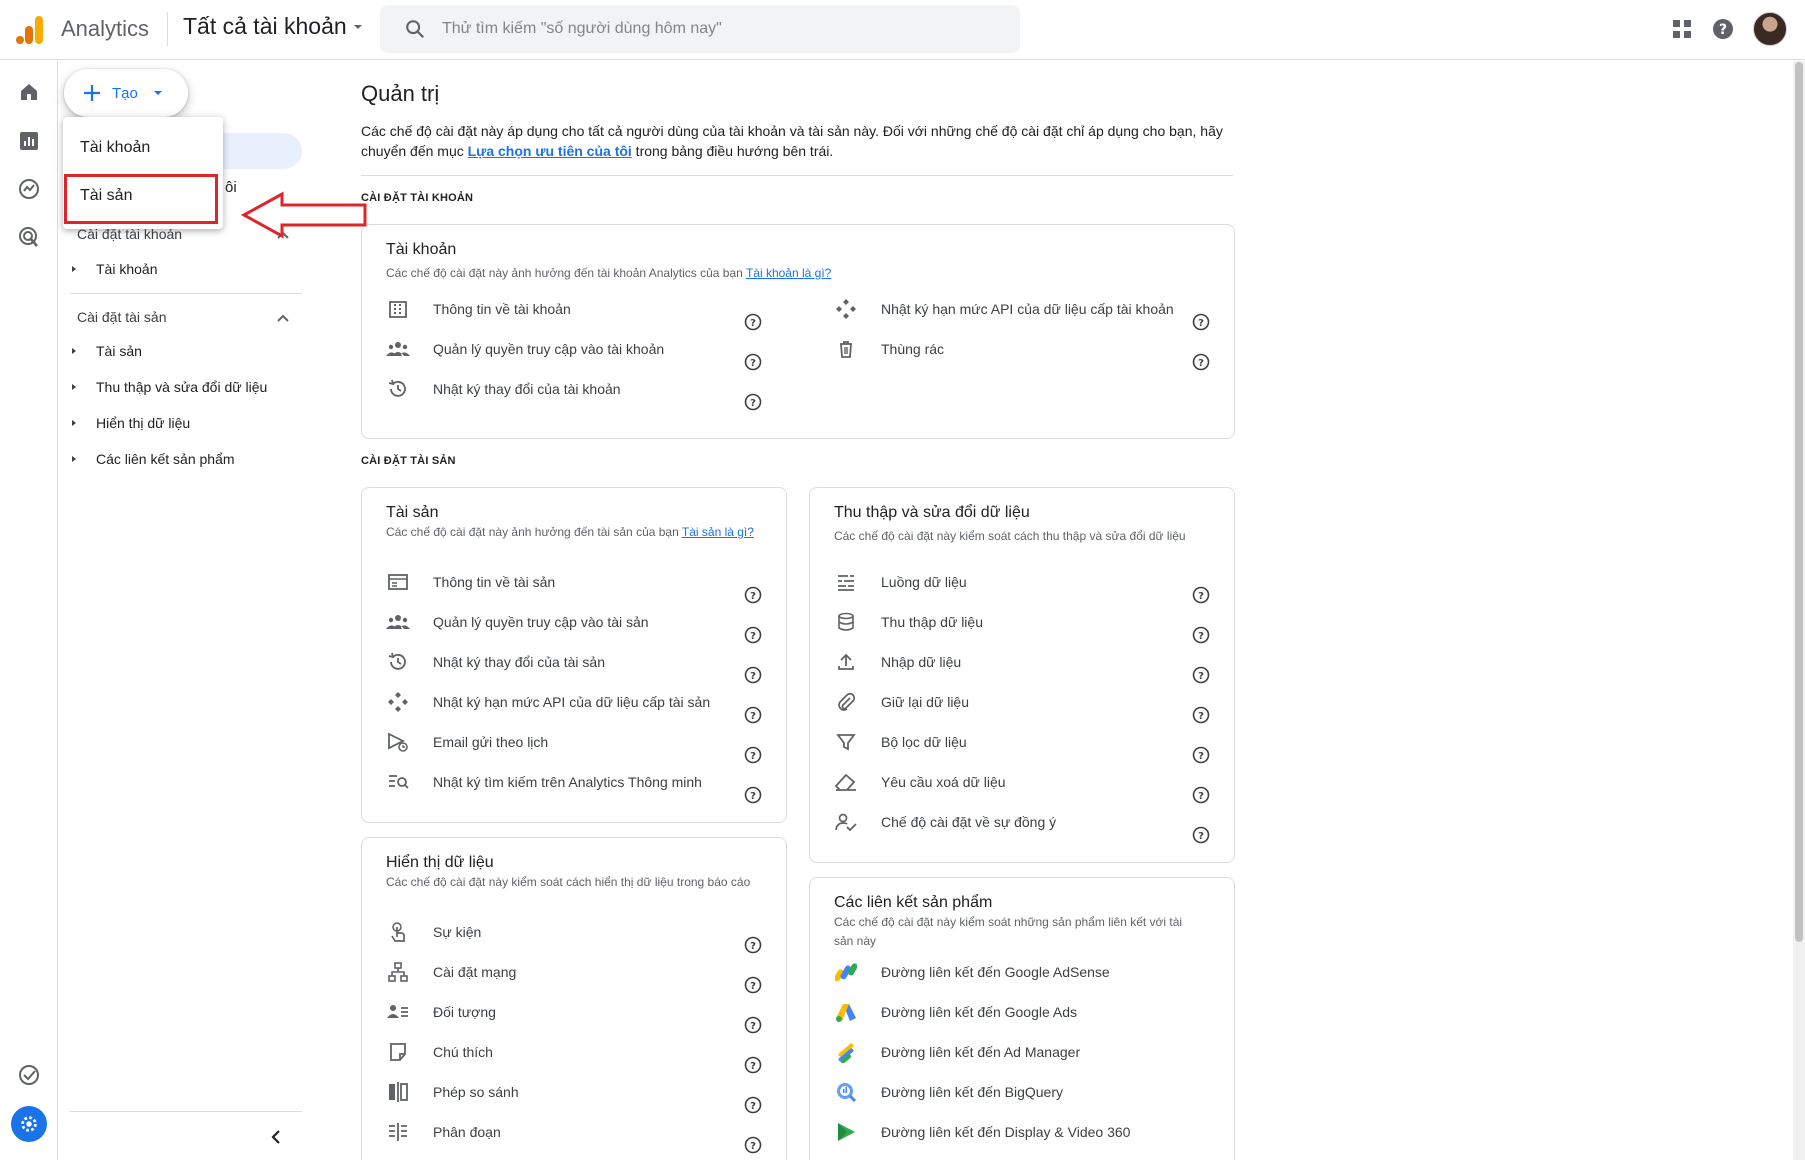  What do you see at coordinates (400, 93) in the screenshot?
I see `page-title: Quản trị` at bounding box center [400, 93].